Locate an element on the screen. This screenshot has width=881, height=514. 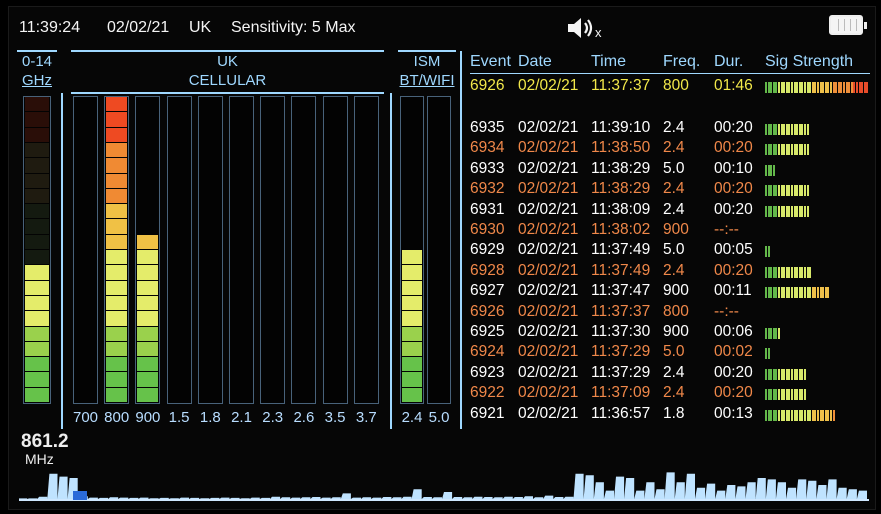
event-row: 6934 02/02/21 11:38:50 2.4 00:20 is located at coordinates (670, 149).